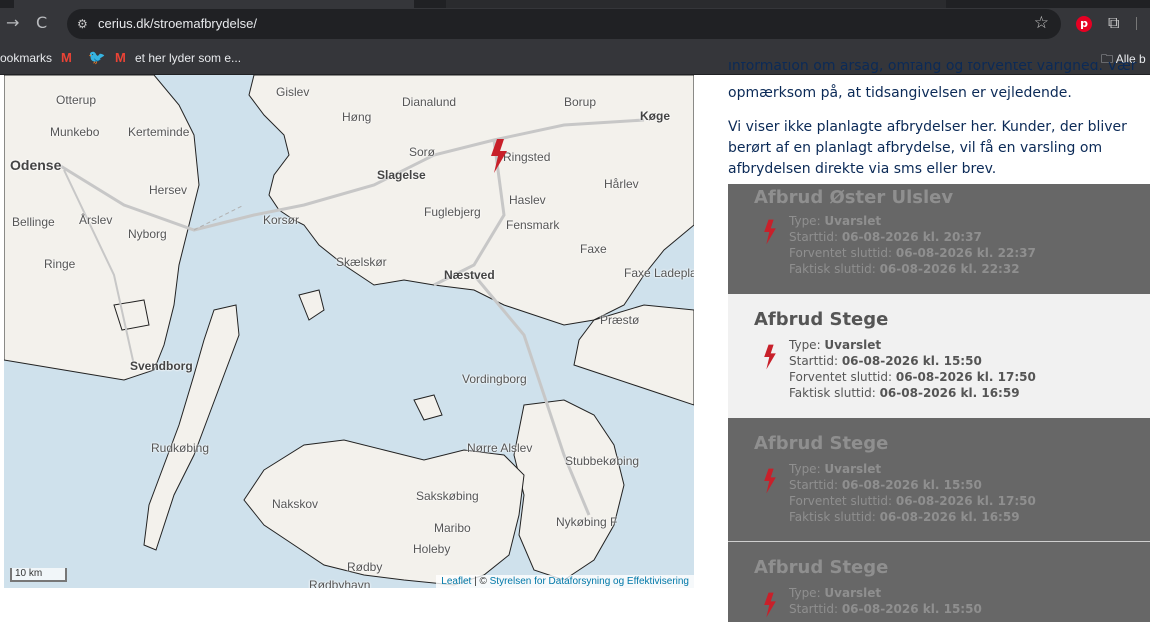  What do you see at coordinates (120, 57) in the screenshot?
I see `gmail-icon: M` at bounding box center [120, 57].